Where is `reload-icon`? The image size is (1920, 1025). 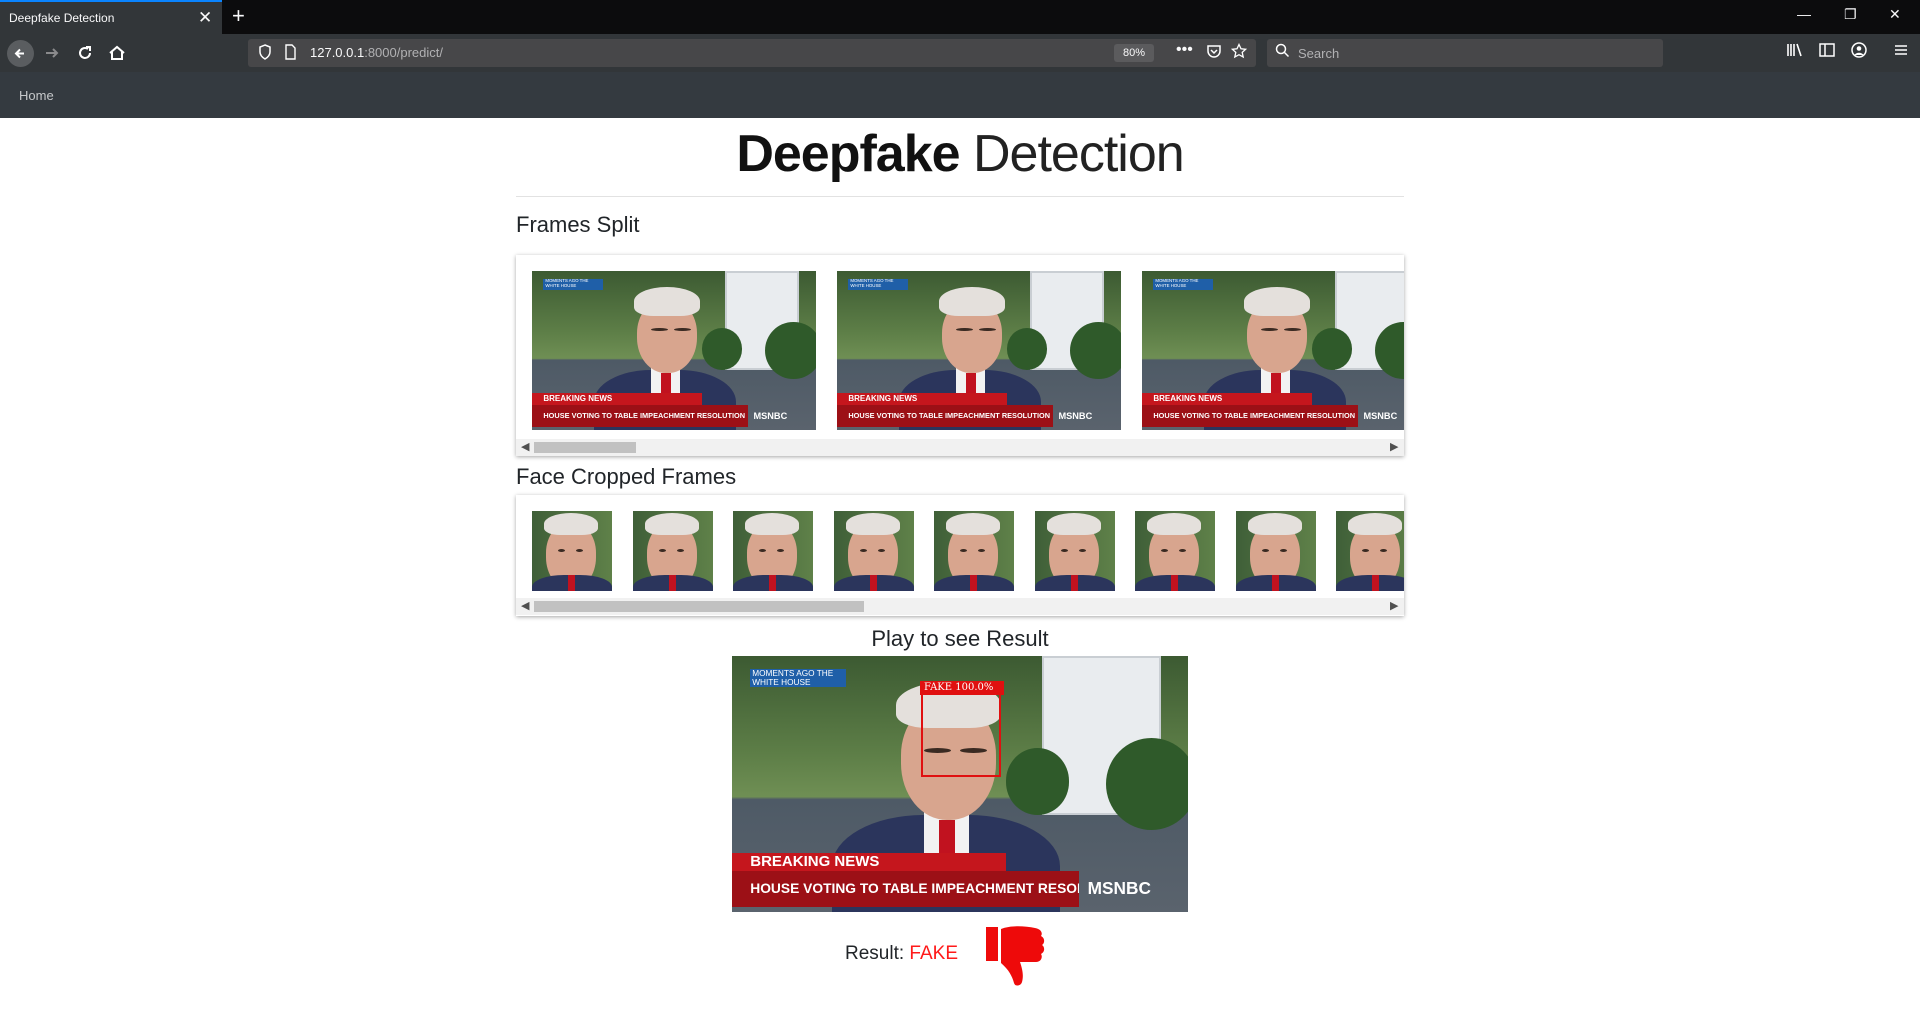 reload-icon is located at coordinates (85, 53).